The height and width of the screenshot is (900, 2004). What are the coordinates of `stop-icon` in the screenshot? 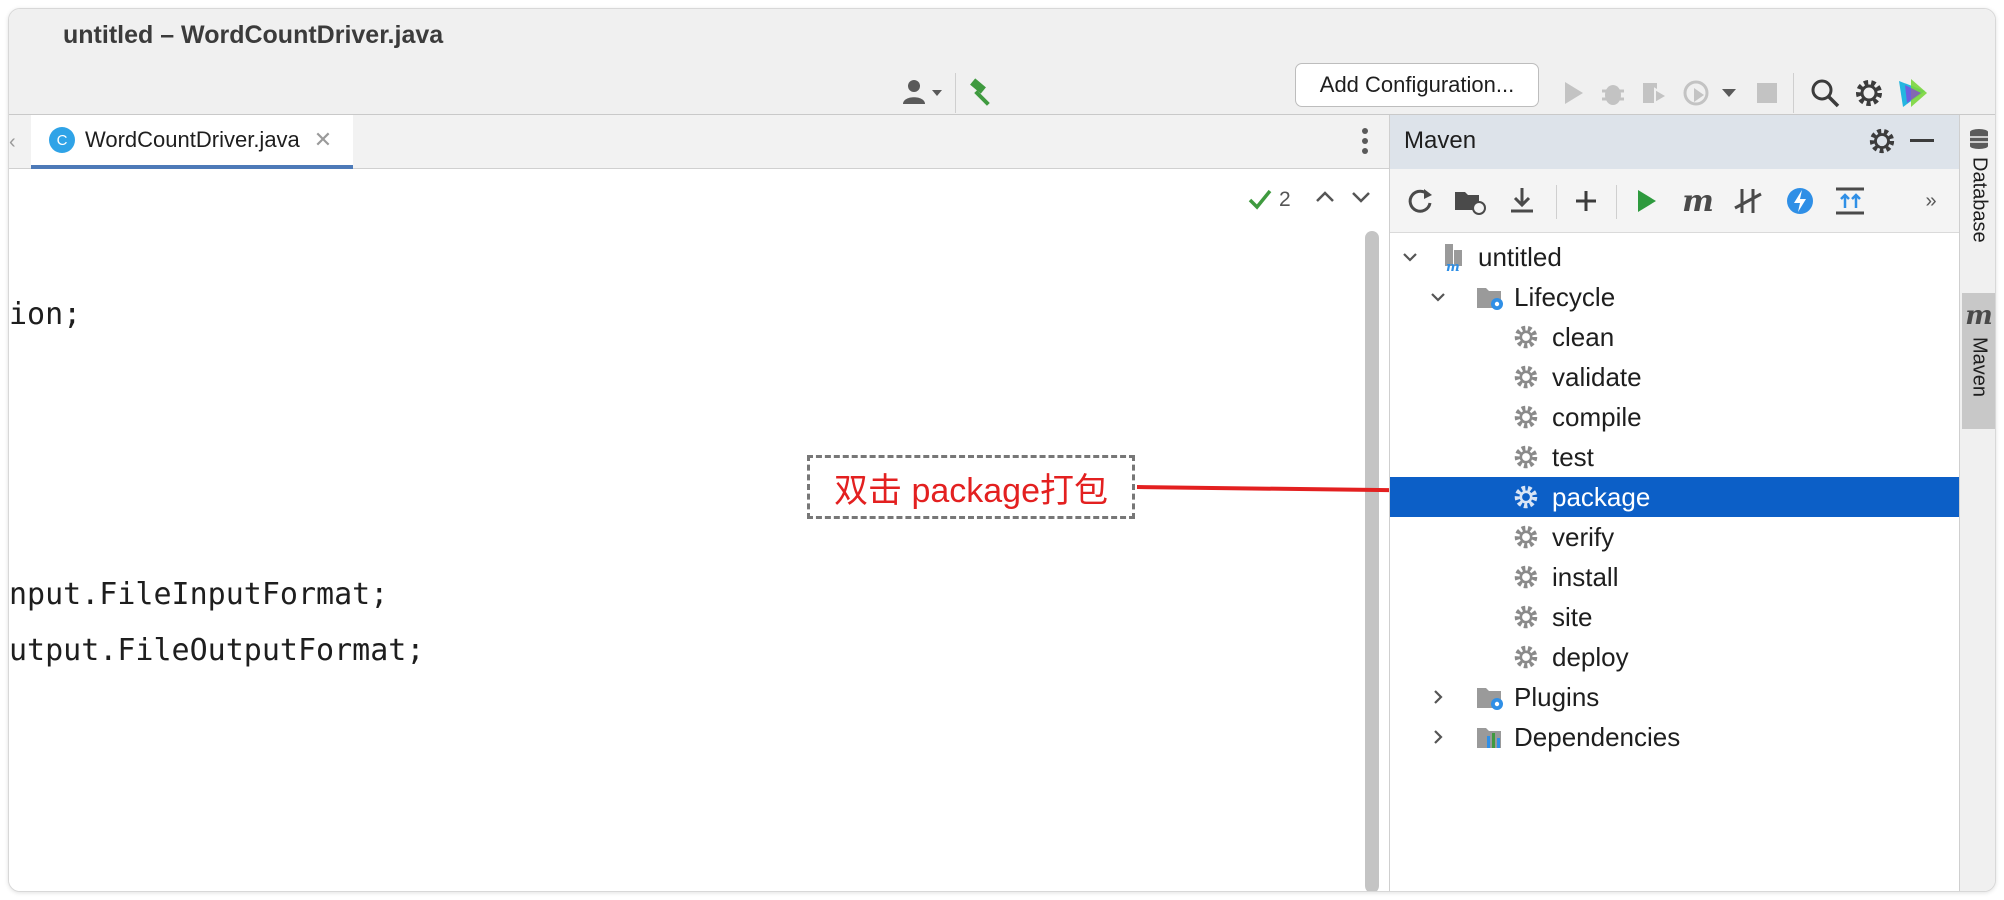 It's located at (1767, 93).